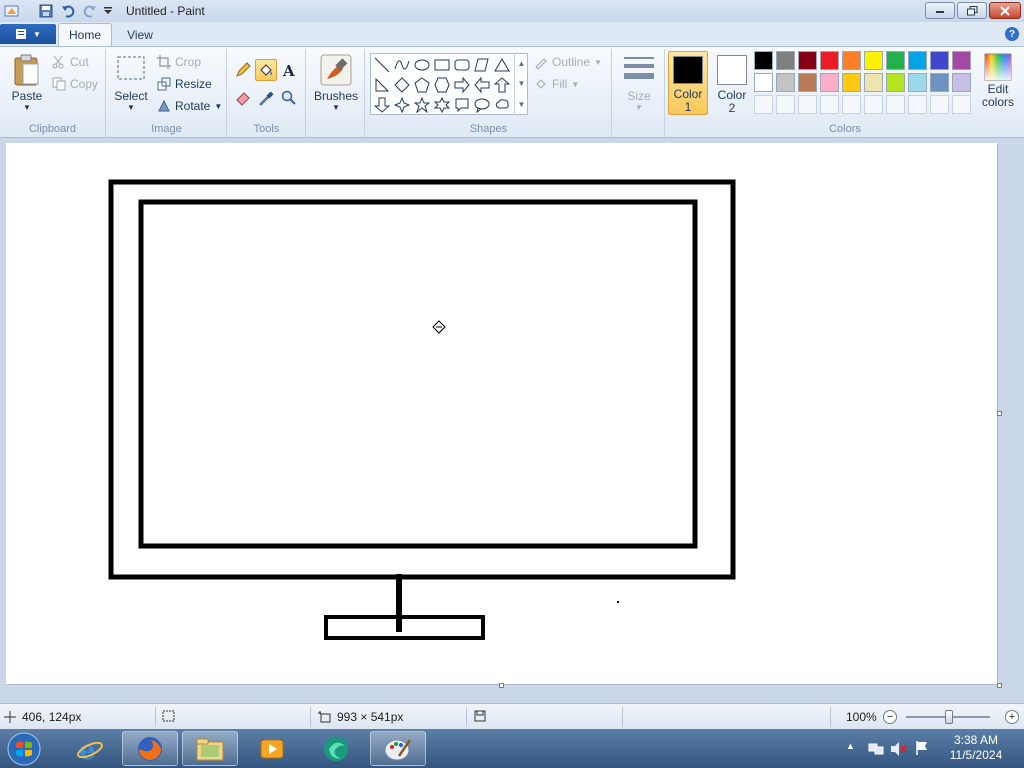 This screenshot has width=1024, height=768. Describe the element at coordinates (442, 65) in the screenshot. I see `rectangle-shape` at that location.